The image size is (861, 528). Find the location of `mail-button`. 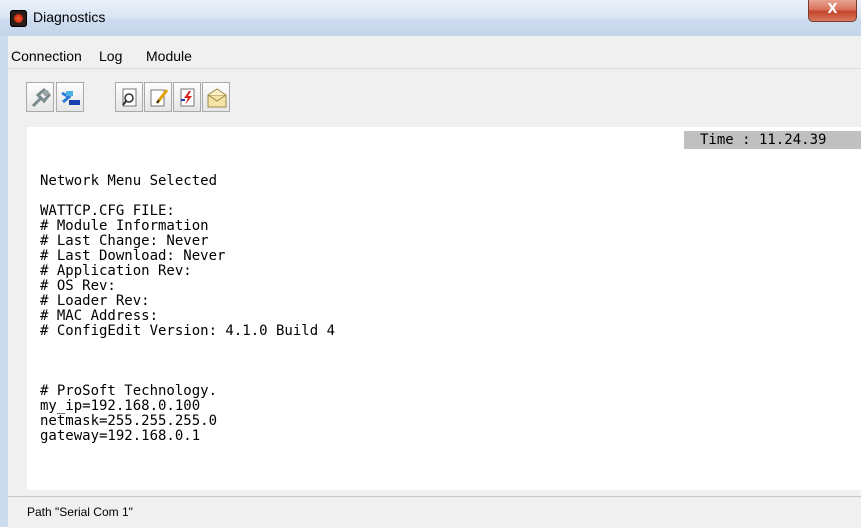

mail-button is located at coordinates (216, 97).